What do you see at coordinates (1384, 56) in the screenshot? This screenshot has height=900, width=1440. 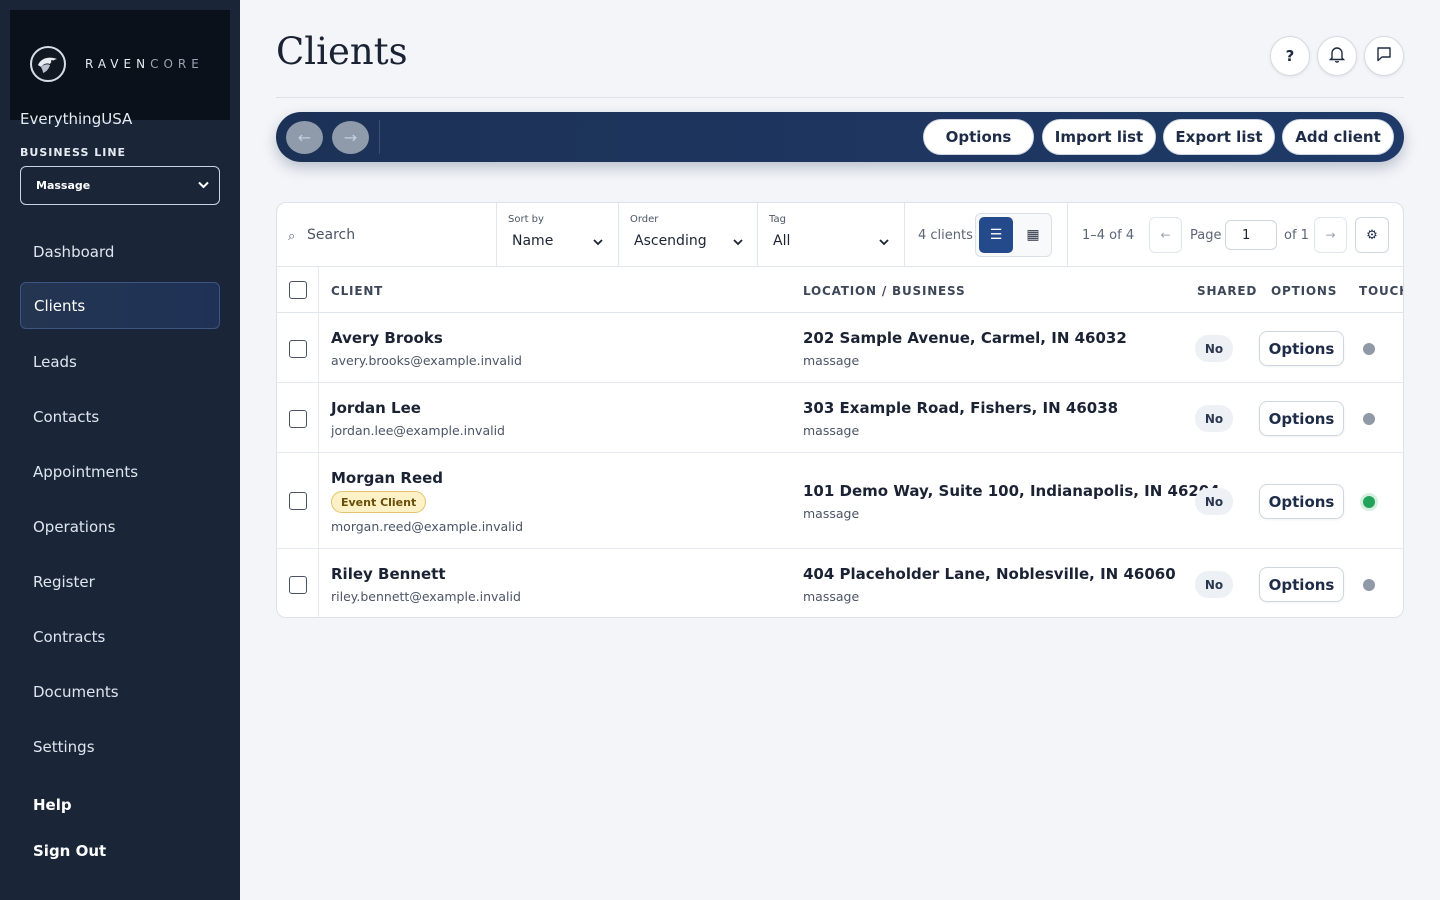 I see `messages-button` at bounding box center [1384, 56].